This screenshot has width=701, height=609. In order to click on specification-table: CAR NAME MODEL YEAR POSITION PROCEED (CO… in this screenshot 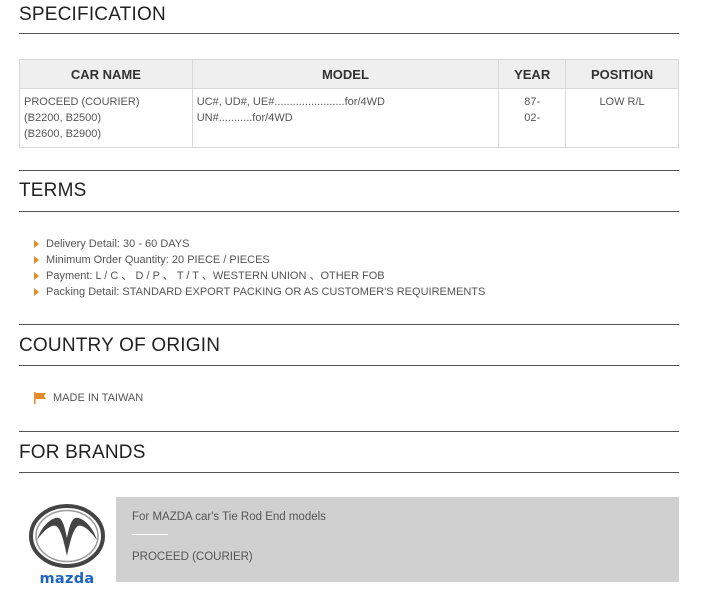, I will do `click(349, 103)`.